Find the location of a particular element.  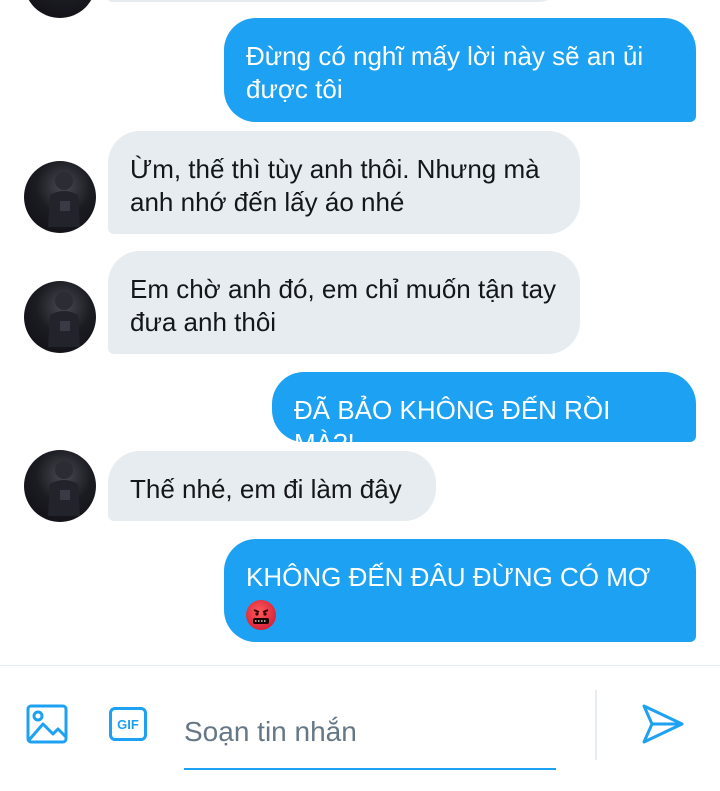

gif-icon: GIF is located at coordinates (128, 724).